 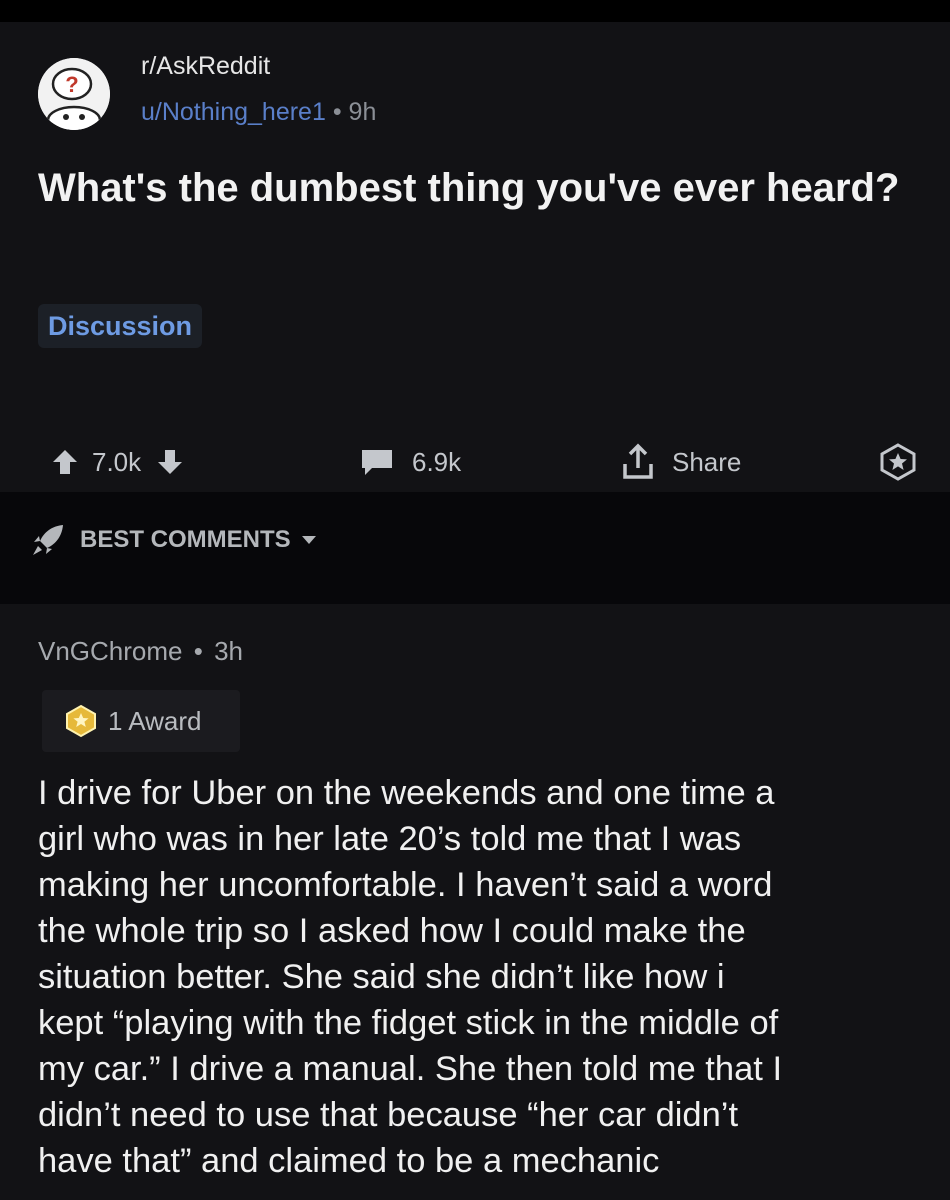 What do you see at coordinates (48, 540) in the screenshot?
I see `rocket-icon` at bounding box center [48, 540].